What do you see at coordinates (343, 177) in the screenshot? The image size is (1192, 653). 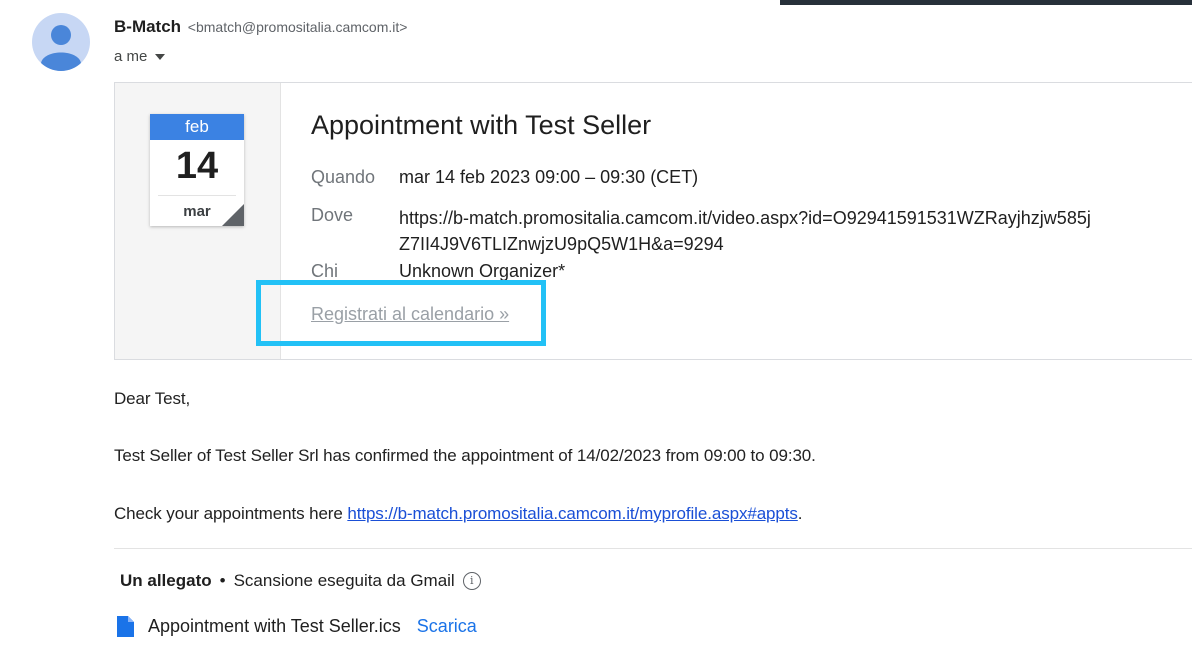 I see `when-label: Quando` at bounding box center [343, 177].